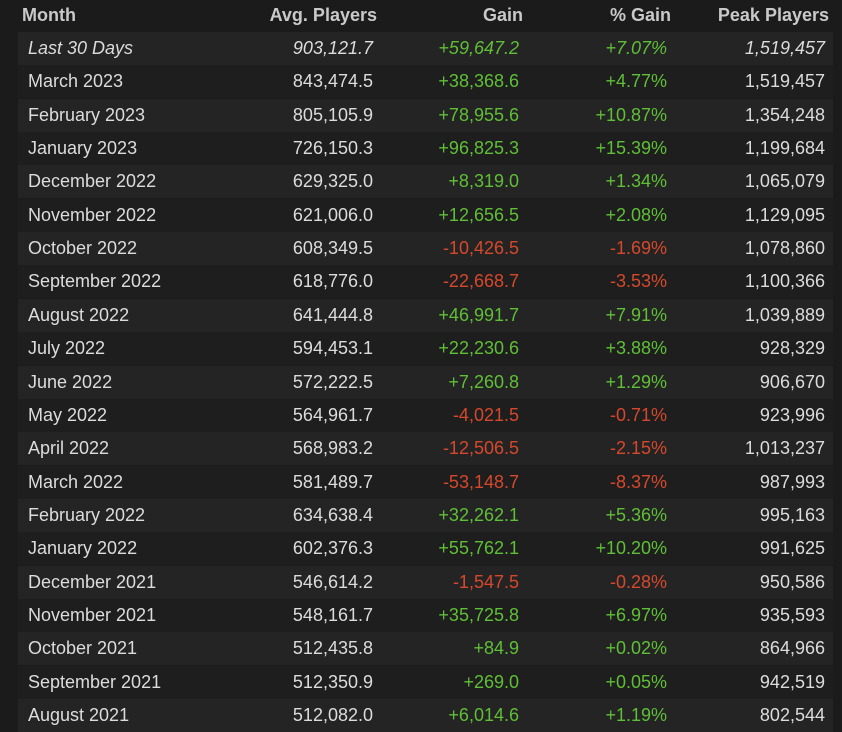  Describe the element at coordinates (332, 214) in the screenshot. I see `cell-avg-players: 621,006.0` at that location.